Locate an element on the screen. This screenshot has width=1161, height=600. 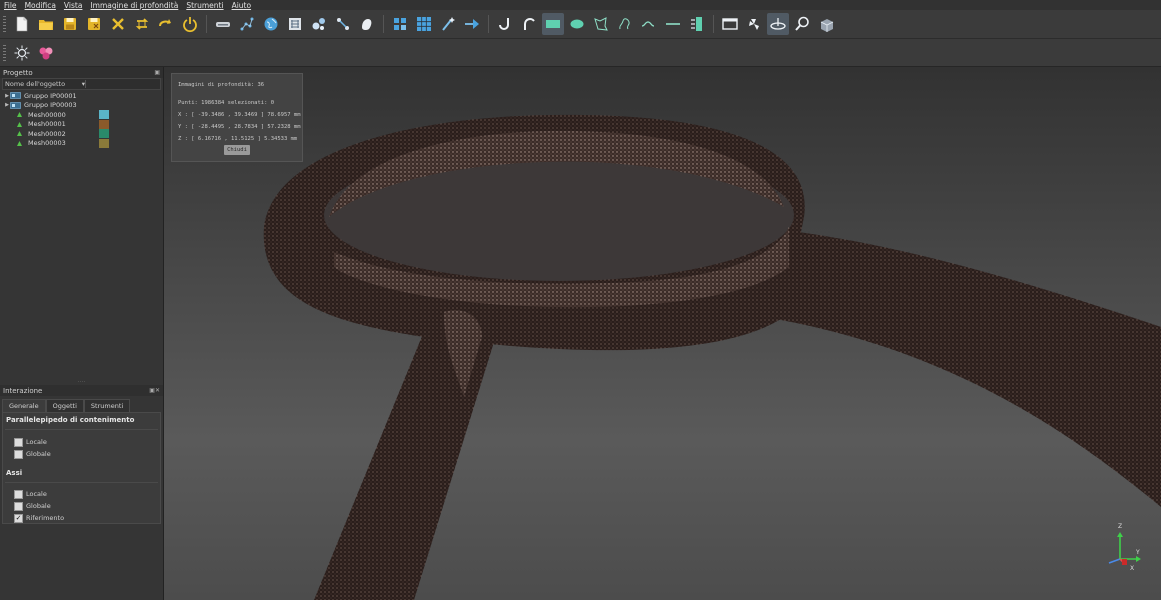
layers-icon is located at coordinates (697, 24).